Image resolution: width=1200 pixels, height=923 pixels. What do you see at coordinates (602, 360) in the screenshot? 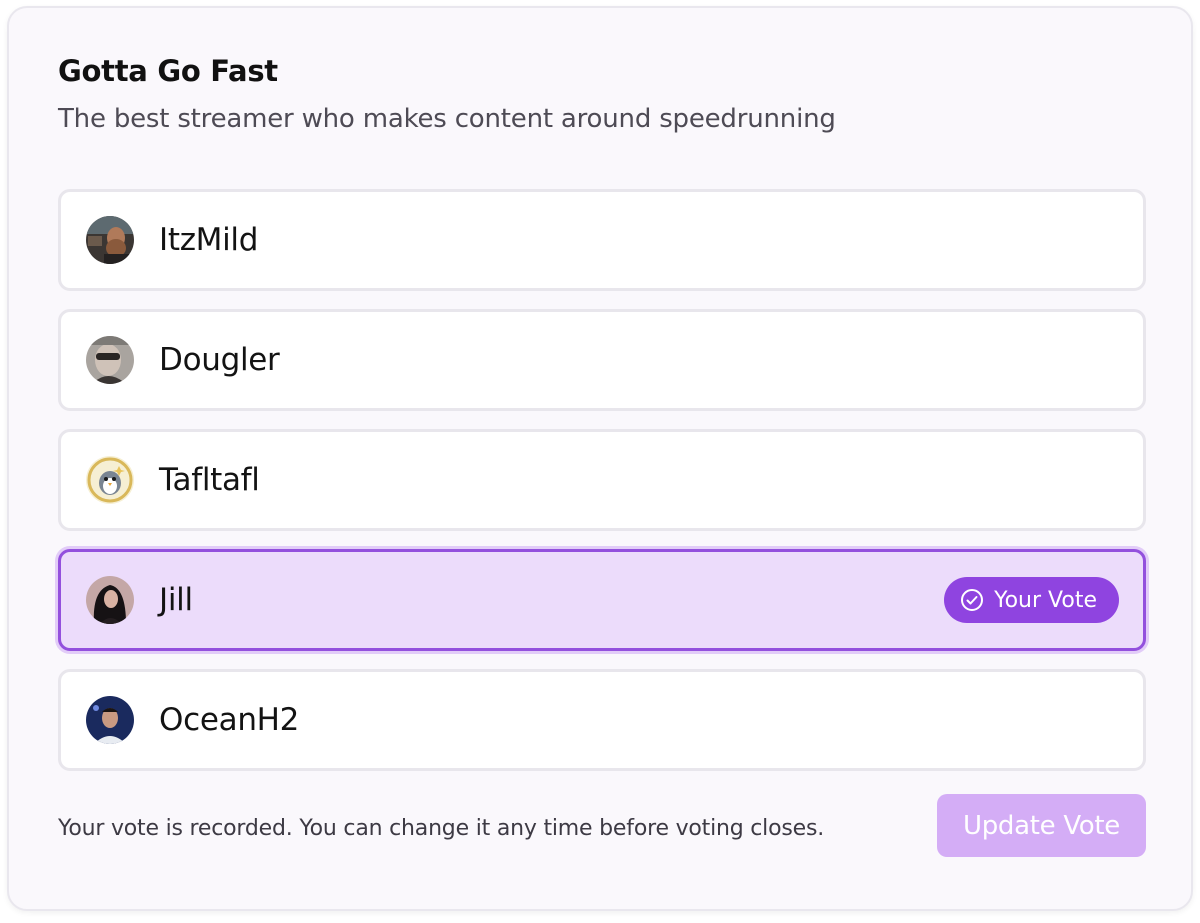
I see `option-dougler: Dougler` at bounding box center [602, 360].